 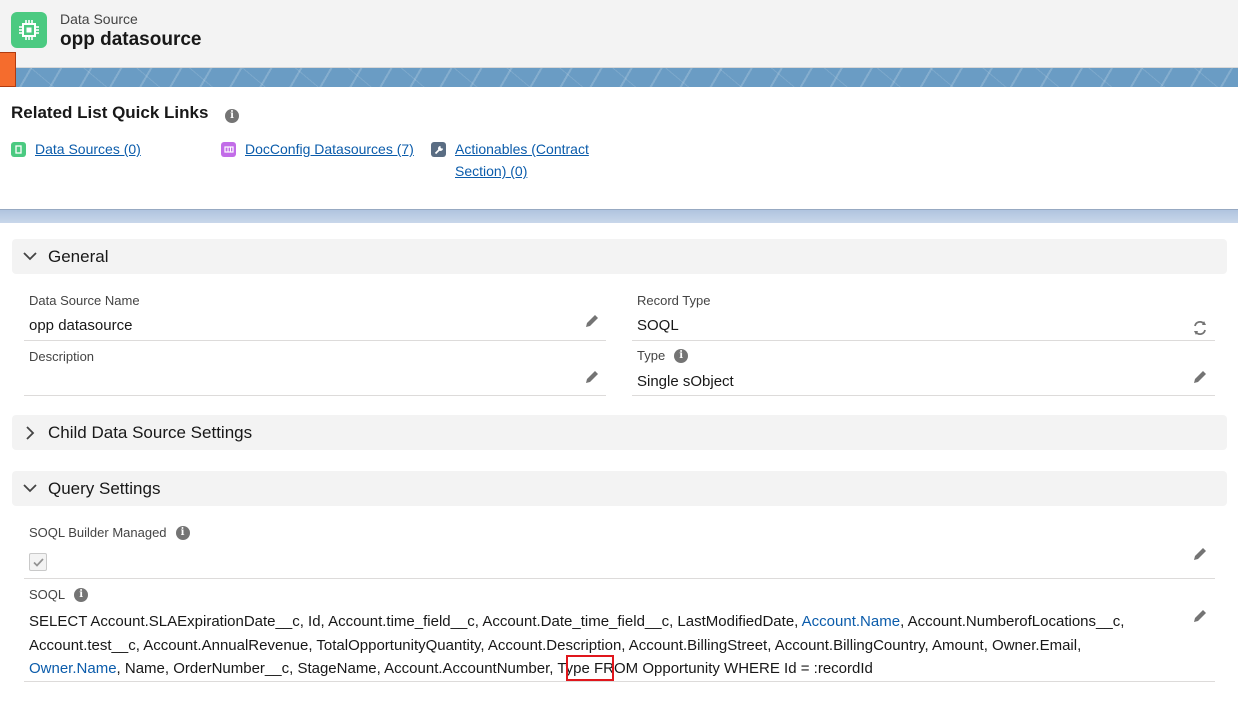 What do you see at coordinates (18, 149) in the screenshot?
I see `data-source-icon` at bounding box center [18, 149].